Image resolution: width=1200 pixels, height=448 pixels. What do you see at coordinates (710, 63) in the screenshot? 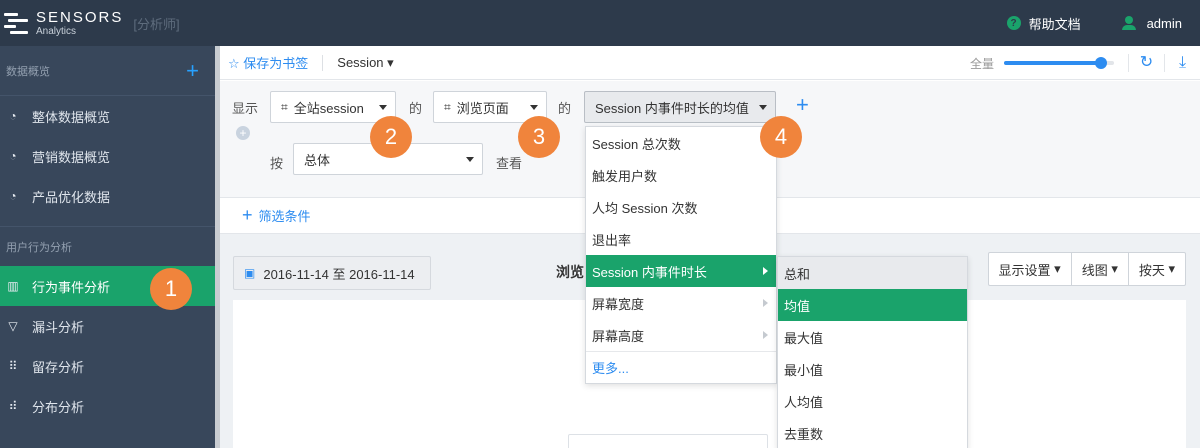
I see `toolbar: ☆ 保存为书签 Session ▾ 全量 ↻ ⤓` at bounding box center [710, 63].